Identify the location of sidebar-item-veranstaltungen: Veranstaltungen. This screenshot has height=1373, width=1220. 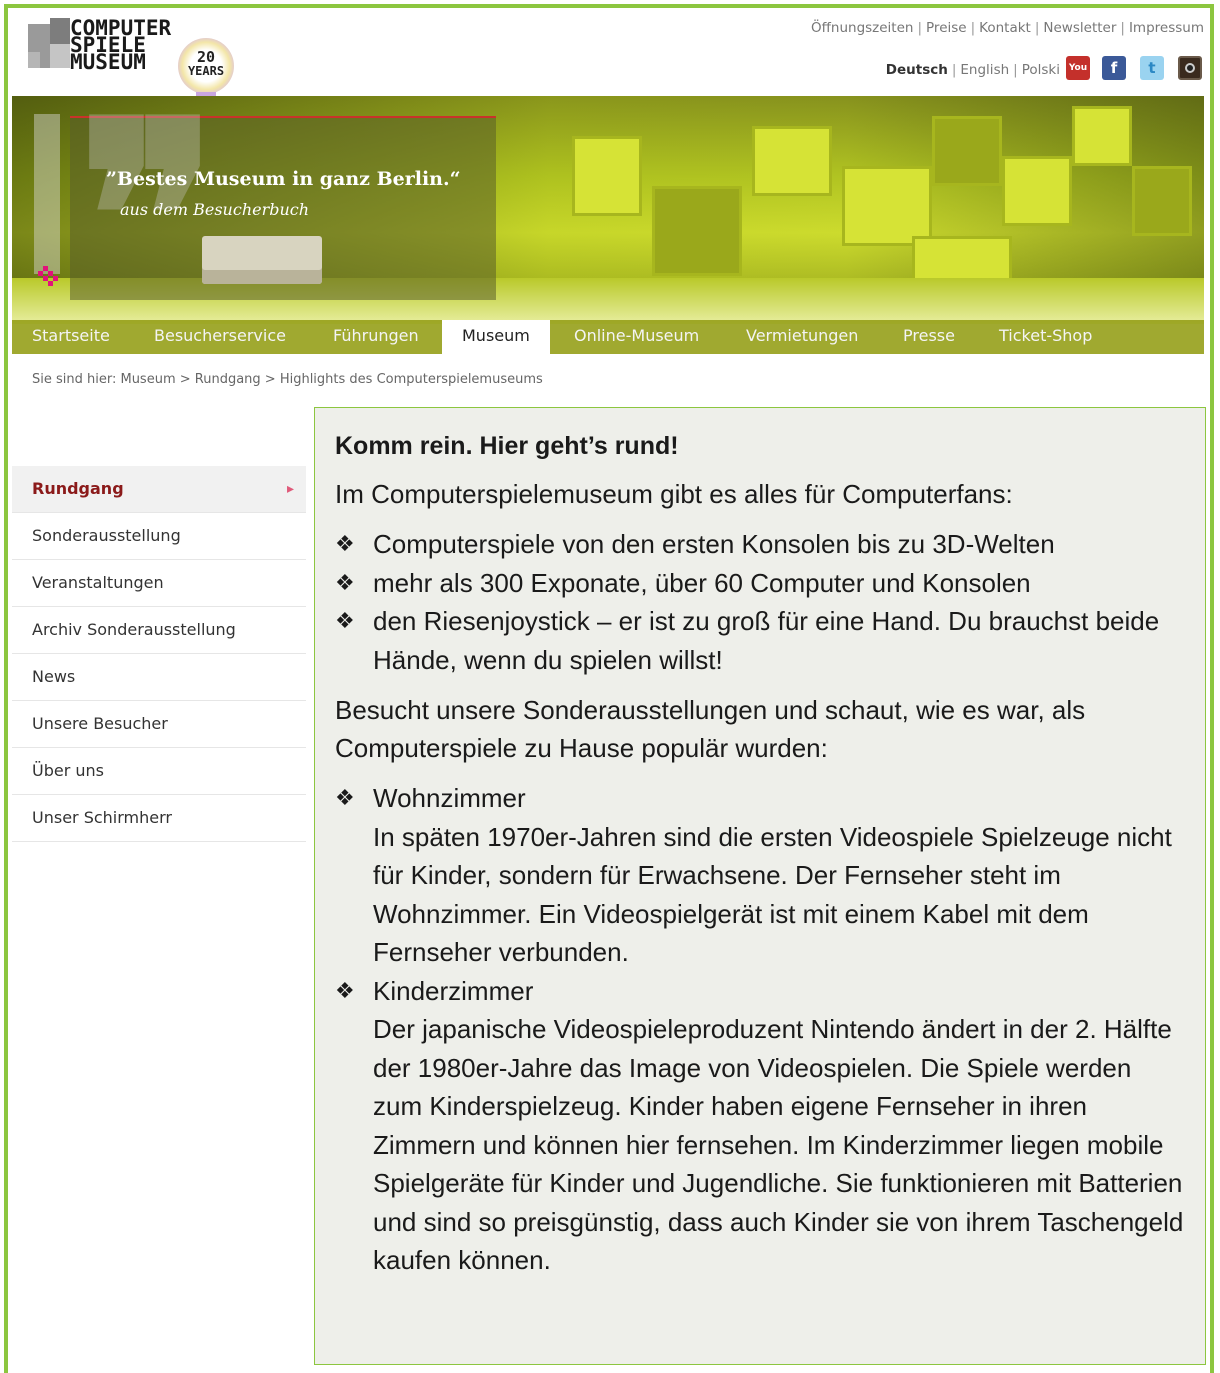
(159, 583).